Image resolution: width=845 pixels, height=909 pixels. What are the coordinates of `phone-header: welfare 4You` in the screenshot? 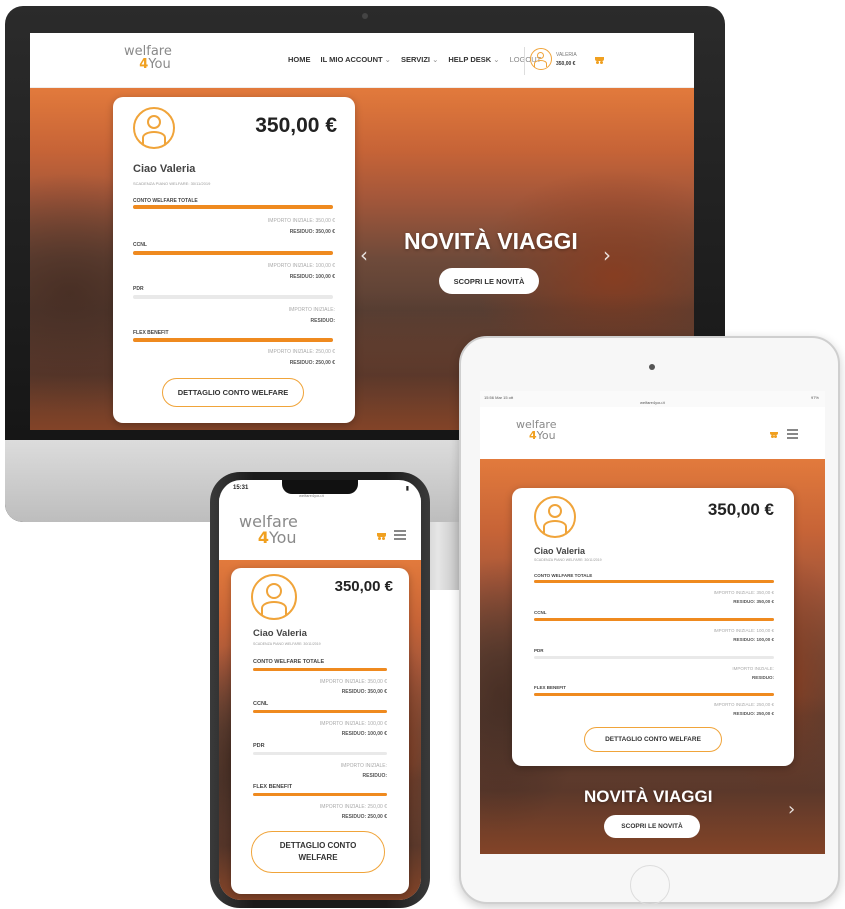 It's located at (320, 533).